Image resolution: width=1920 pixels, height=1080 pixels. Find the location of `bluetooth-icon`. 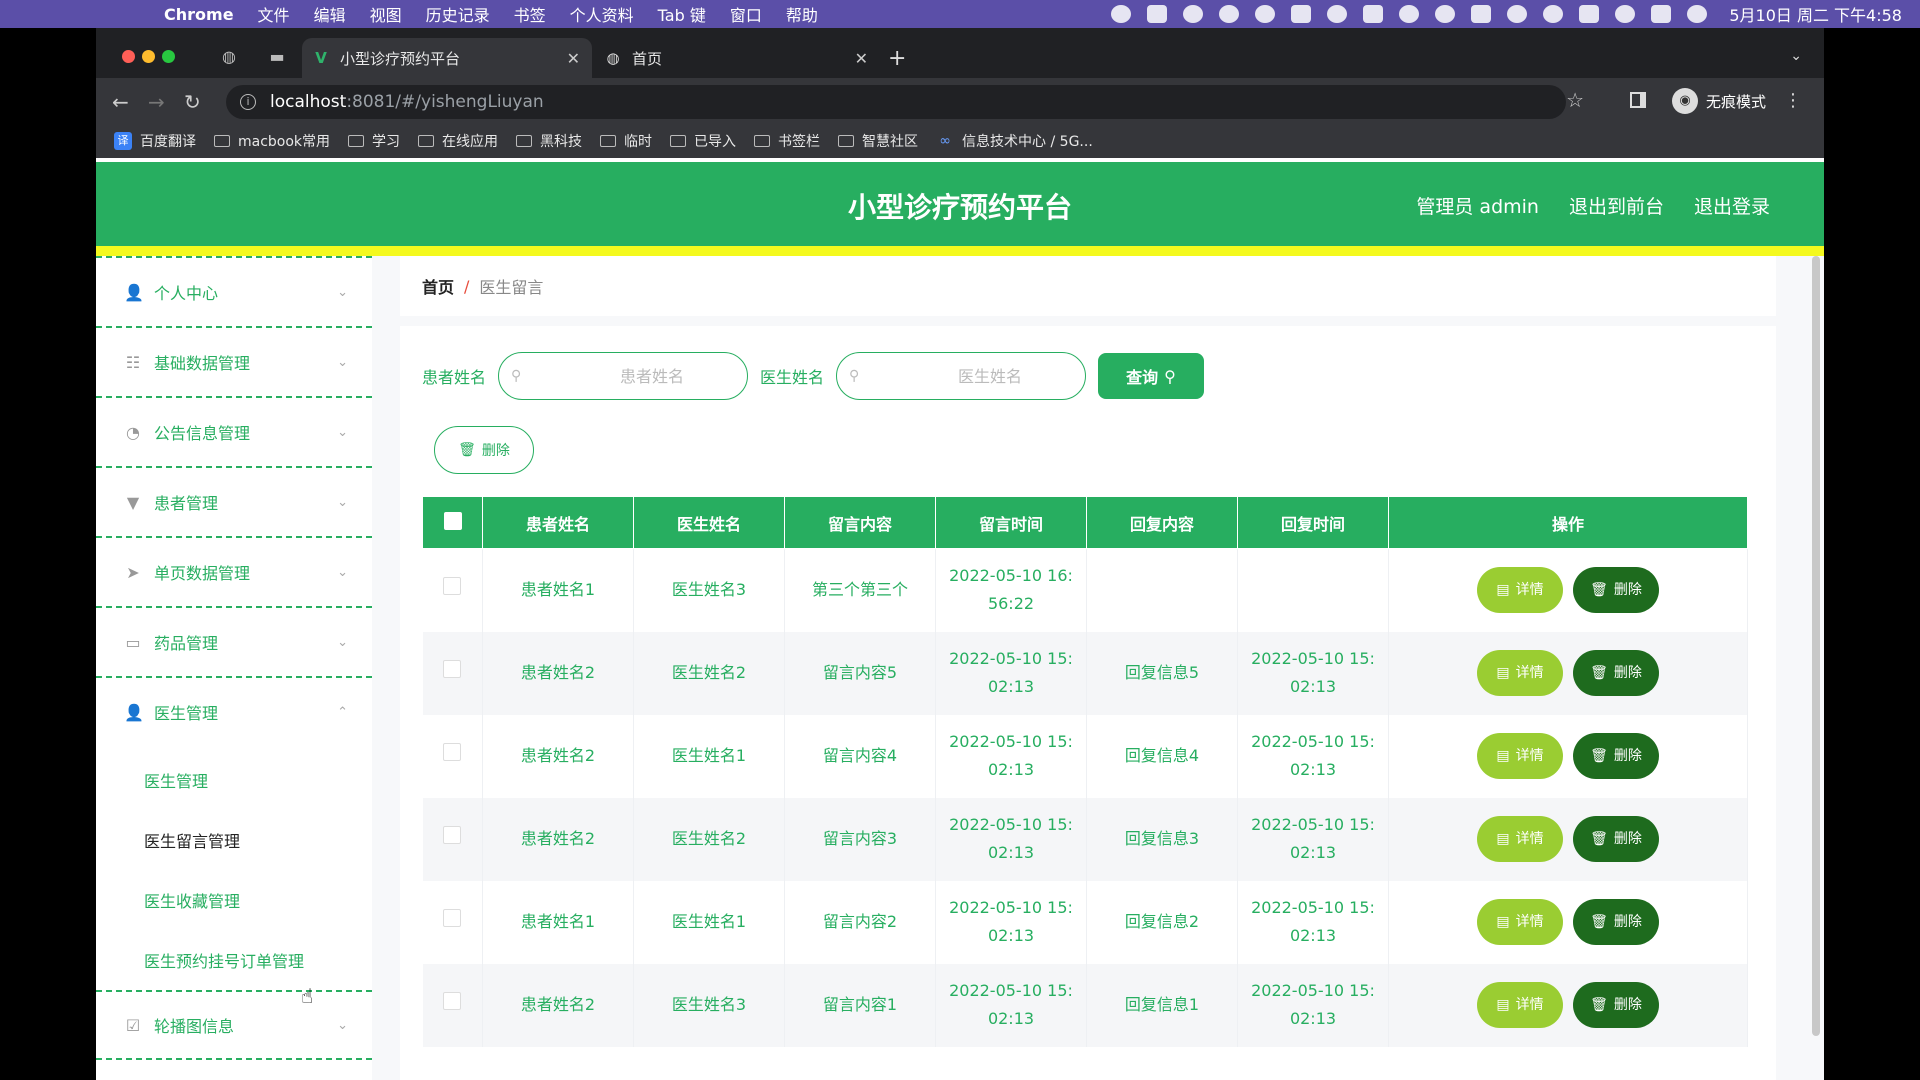

bluetooth-icon is located at coordinates (1445, 14).